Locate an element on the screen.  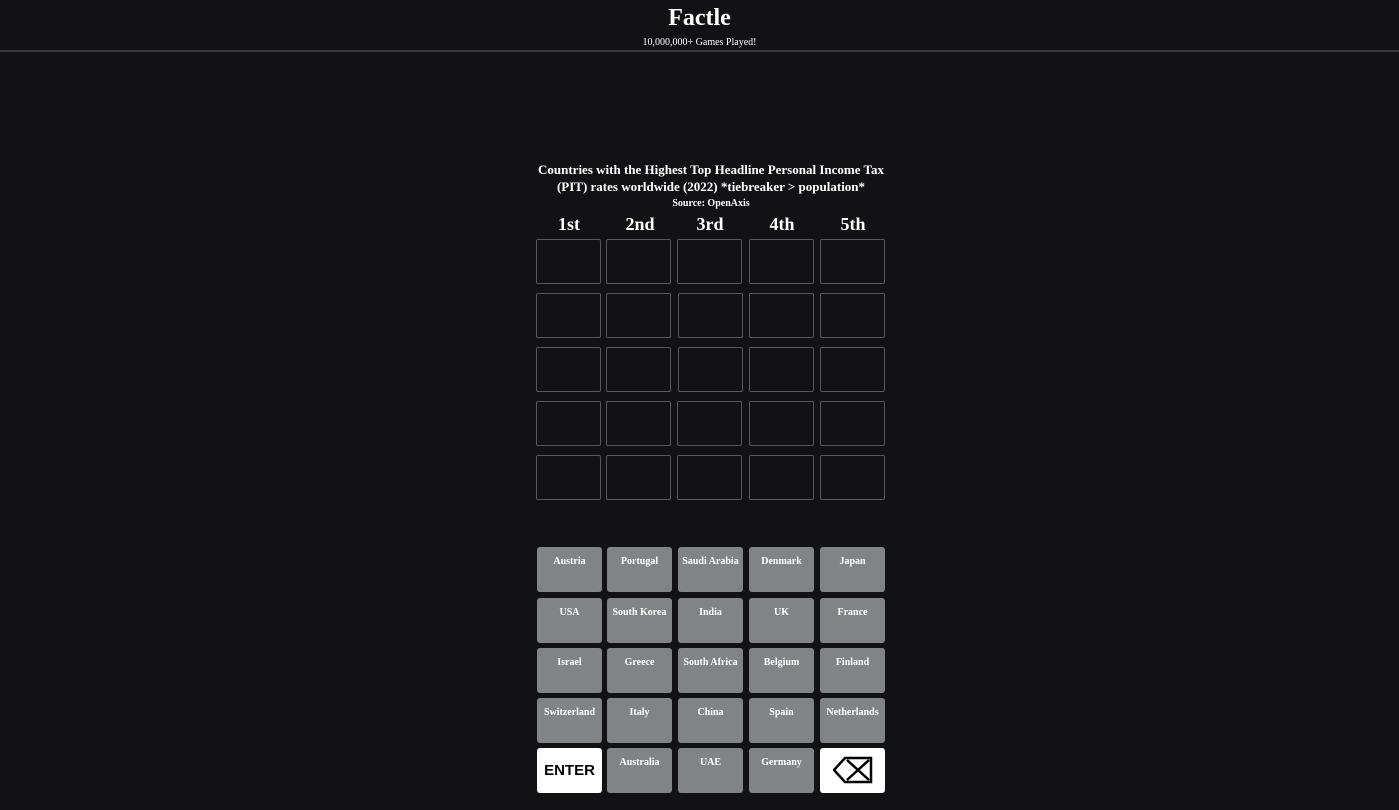
rank-label-3: 3rd is located at coordinates (710, 224).